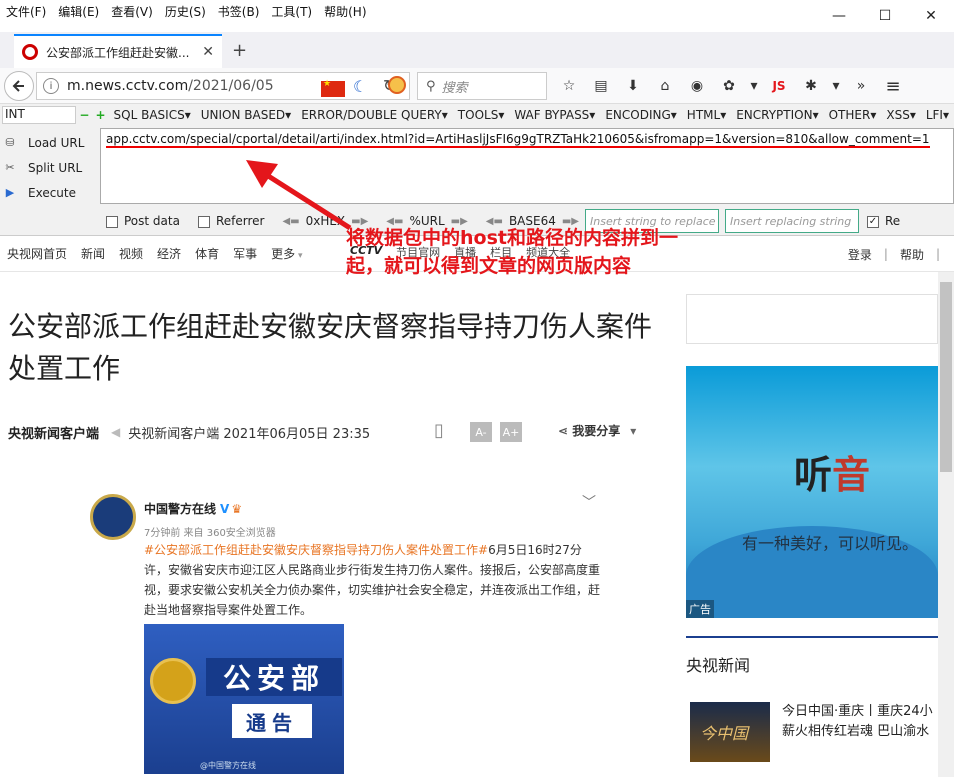 The width and height of the screenshot is (954, 777). Describe the element at coordinates (203, 221) in the screenshot. I see `referrer-checkbox` at that location.